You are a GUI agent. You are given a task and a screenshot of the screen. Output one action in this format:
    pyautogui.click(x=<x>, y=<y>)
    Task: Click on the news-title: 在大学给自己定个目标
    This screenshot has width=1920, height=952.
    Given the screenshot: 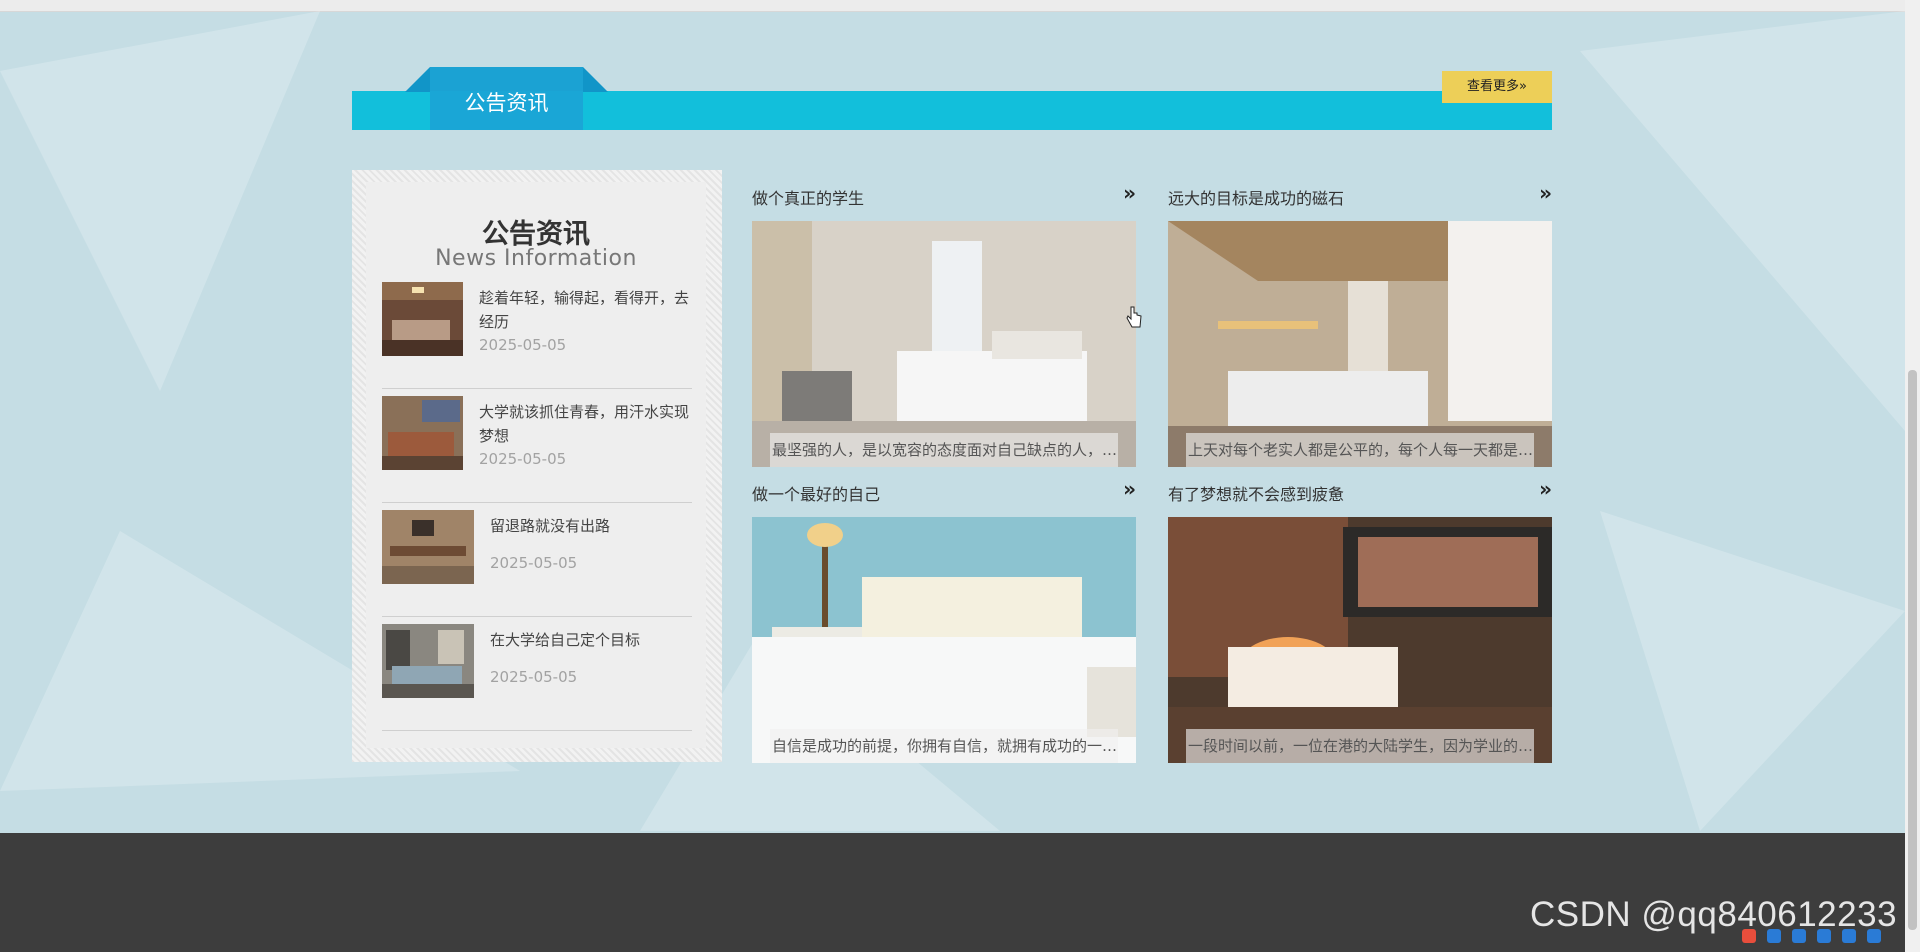 What is the action you would take?
    pyautogui.click(x=590, y=640)
    